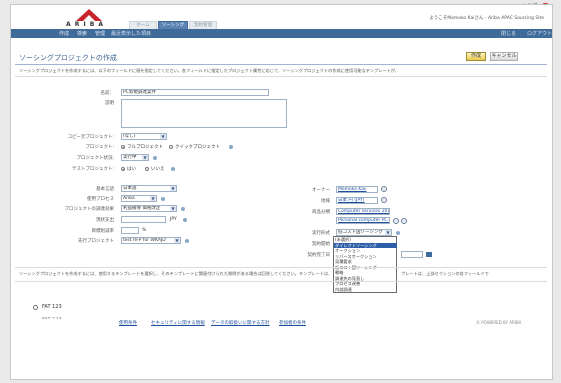 This screenshot has width=561, height=383. Describe the element at coordinates (504, 56) in the screenshot. I see `cancel-button: キャンセル` at that location.